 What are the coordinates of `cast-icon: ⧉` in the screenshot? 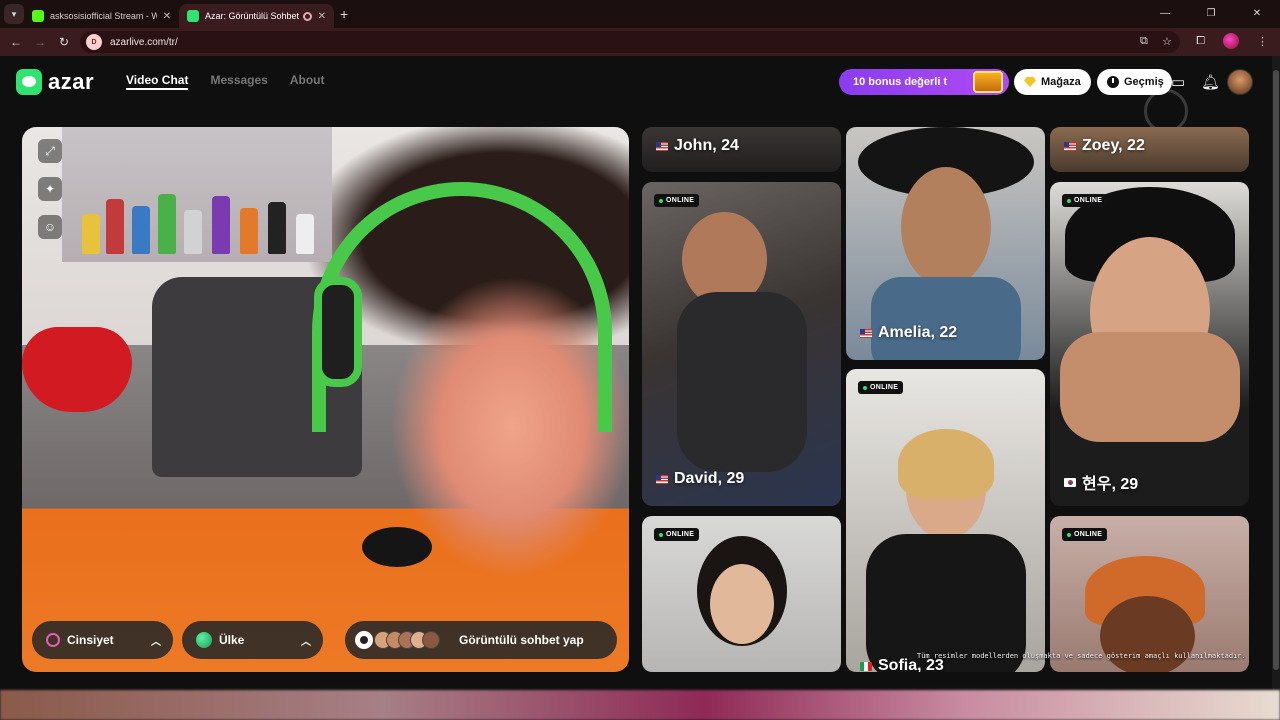 It's located at (1144, 41).